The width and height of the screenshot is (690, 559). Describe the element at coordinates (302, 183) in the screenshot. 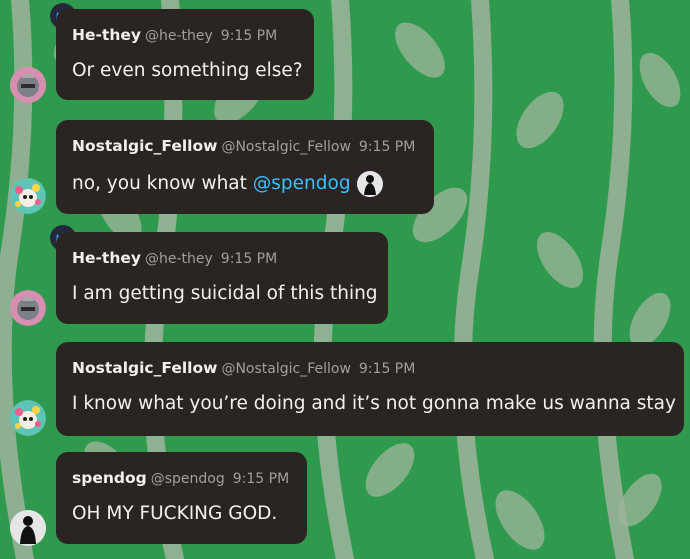

I see `user-mention: @spendog` at that location.